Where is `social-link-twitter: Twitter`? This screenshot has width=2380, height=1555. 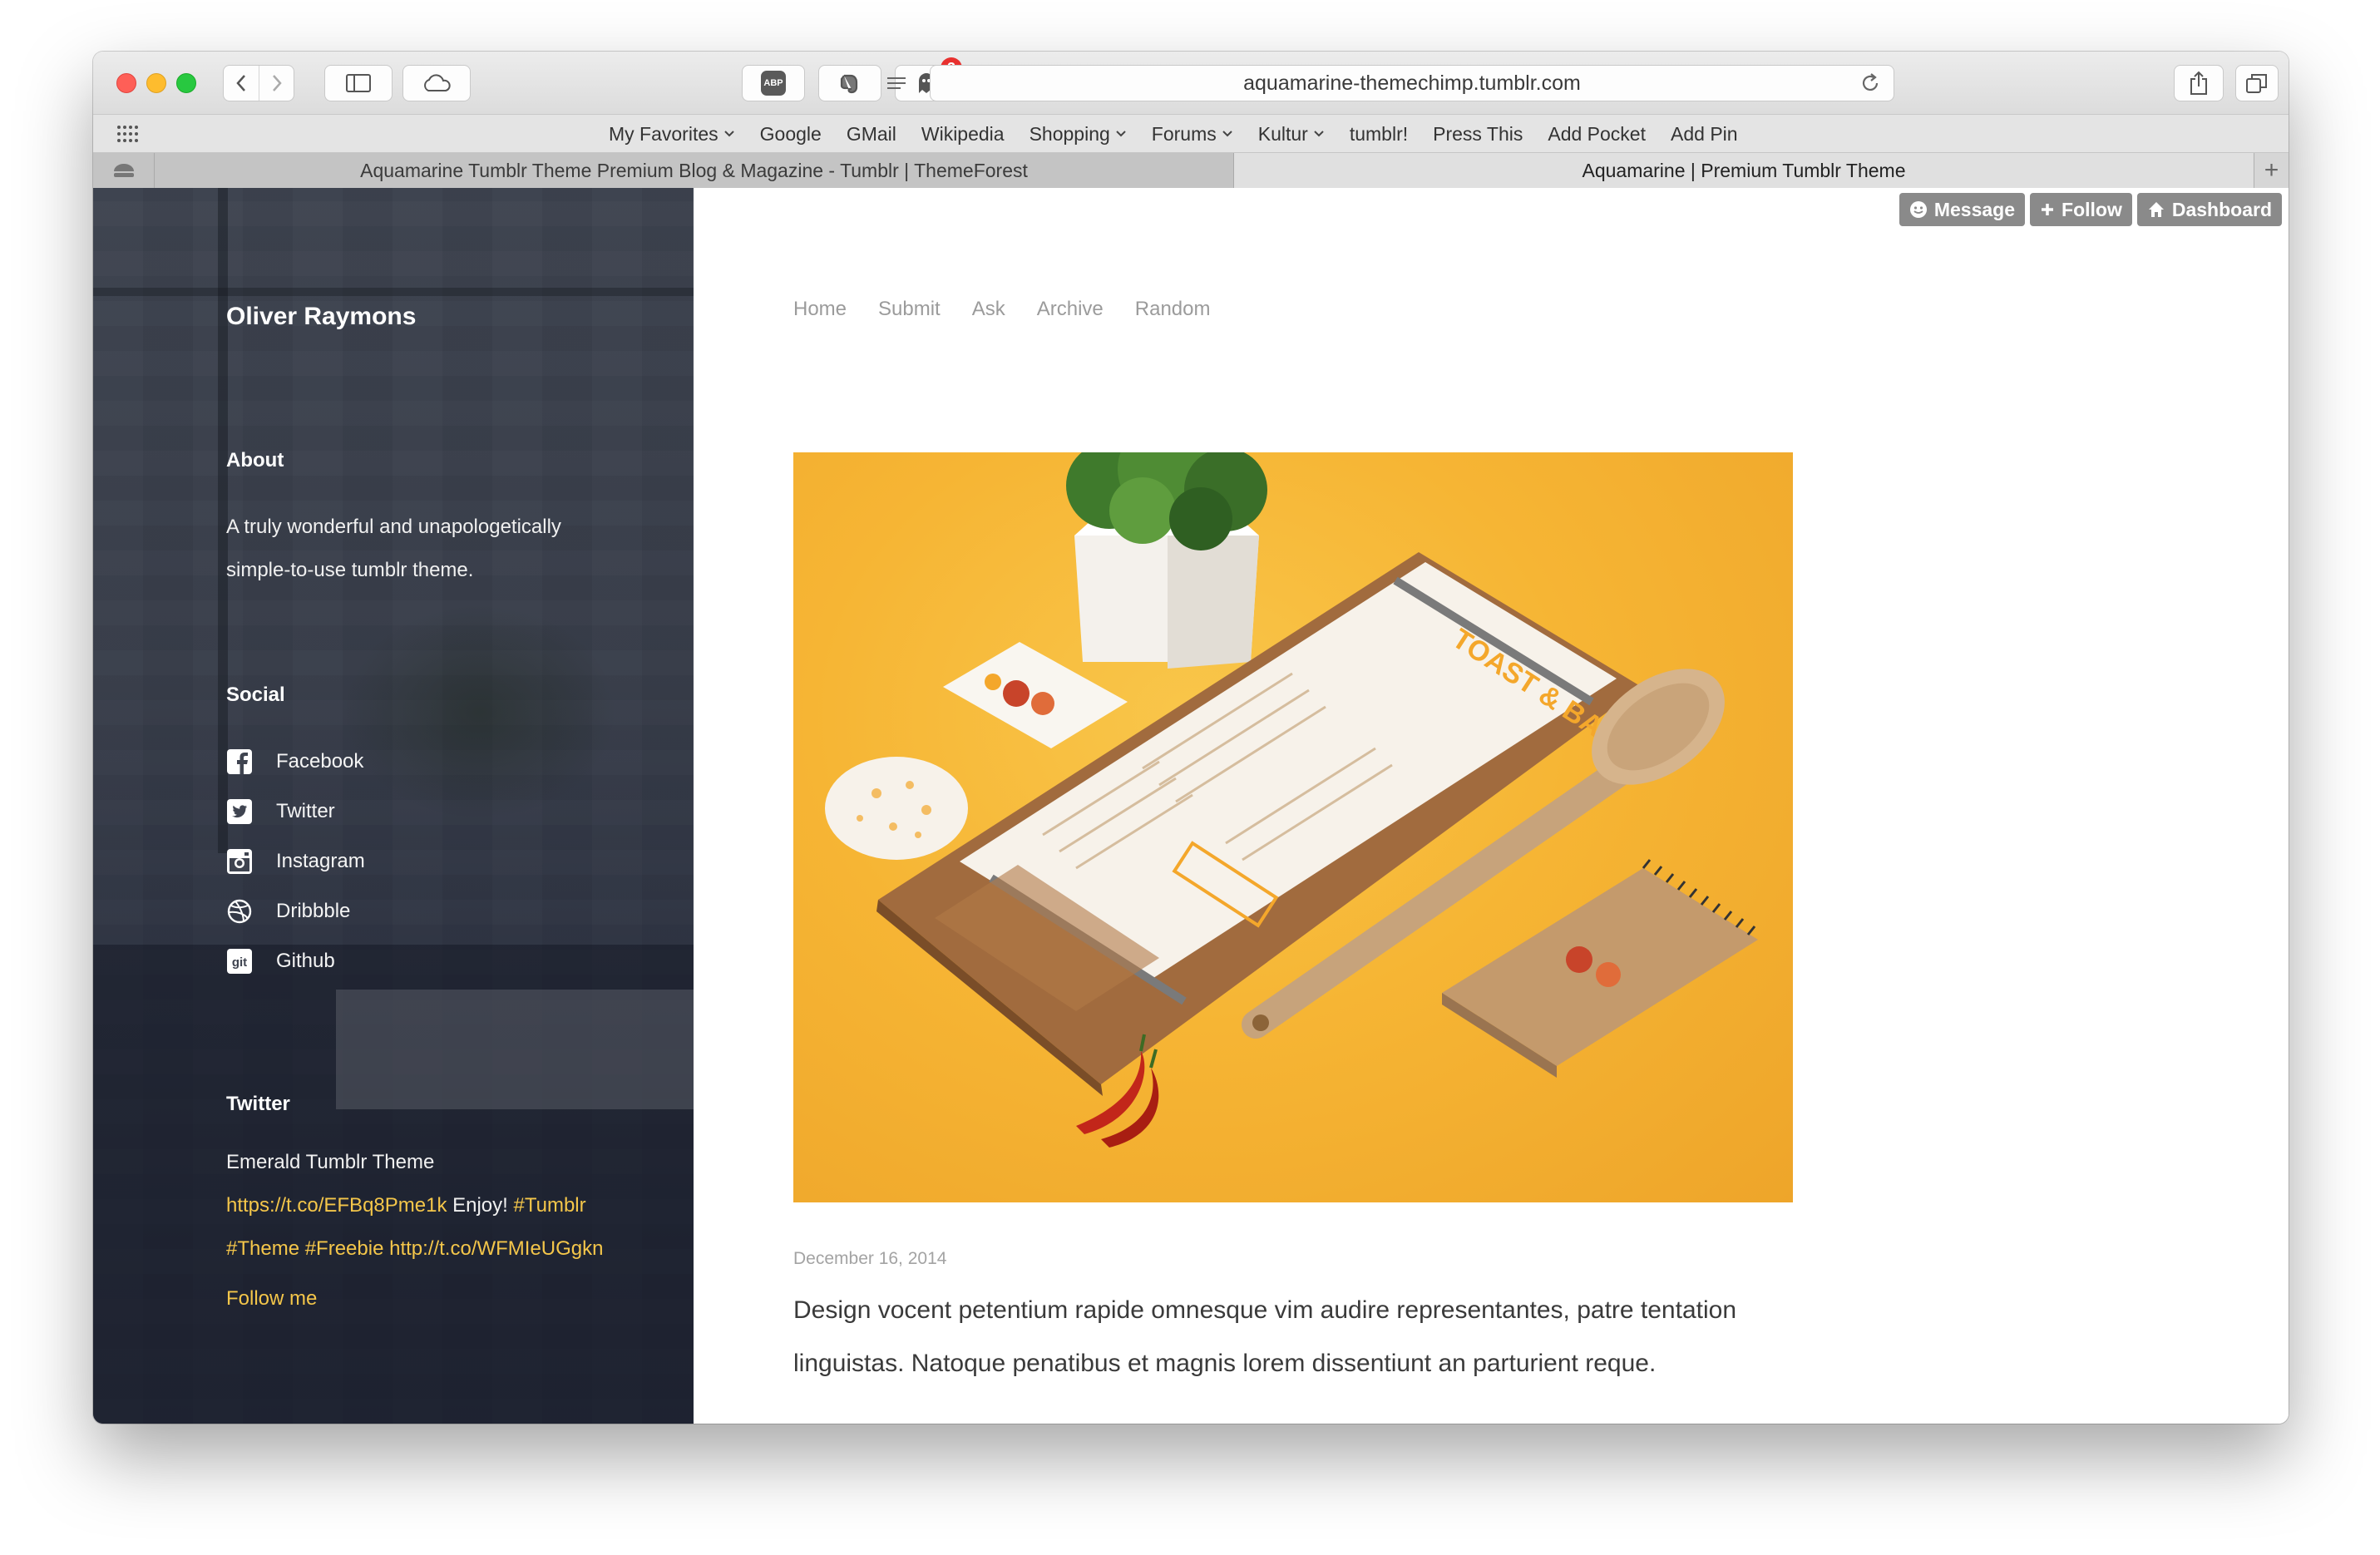
social-link-twitter: Twitter is located at coordinates (295, 812).